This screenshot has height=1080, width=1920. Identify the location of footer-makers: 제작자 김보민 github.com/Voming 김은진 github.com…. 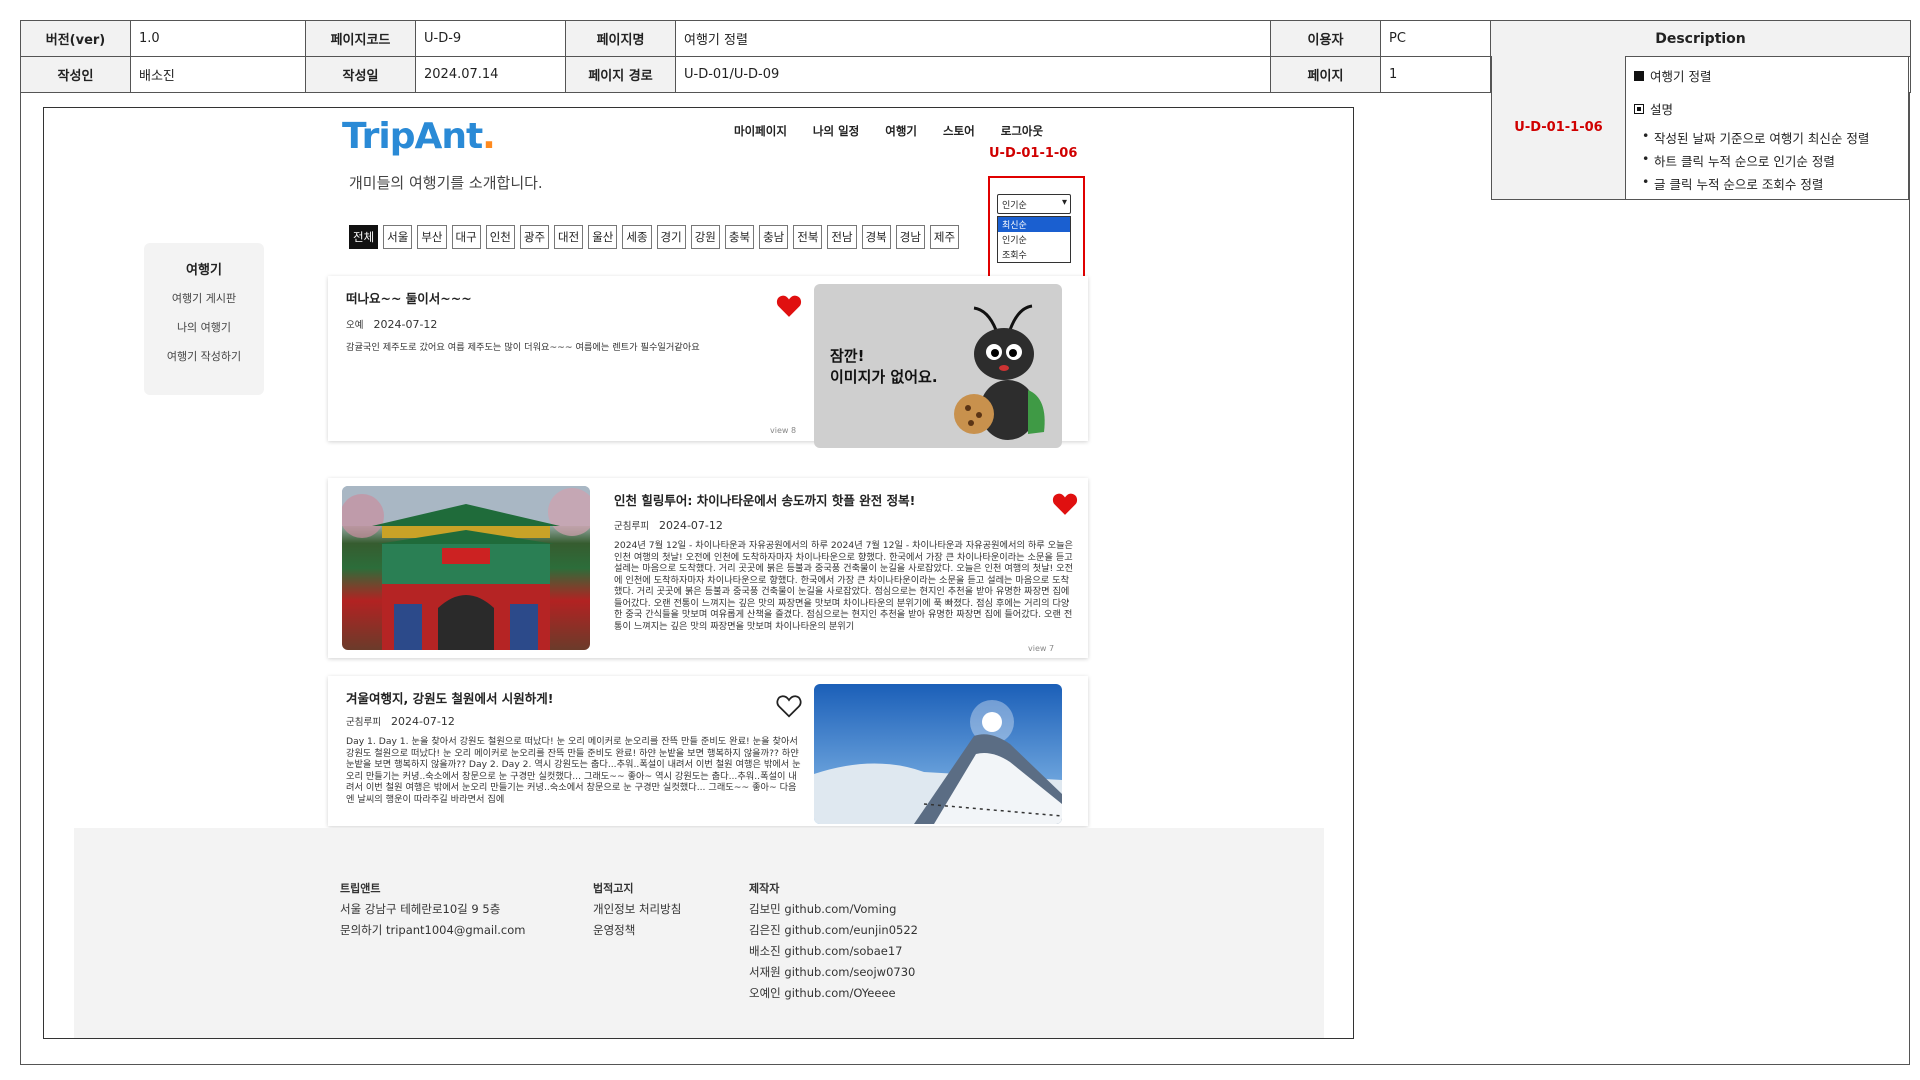
(833, 941).